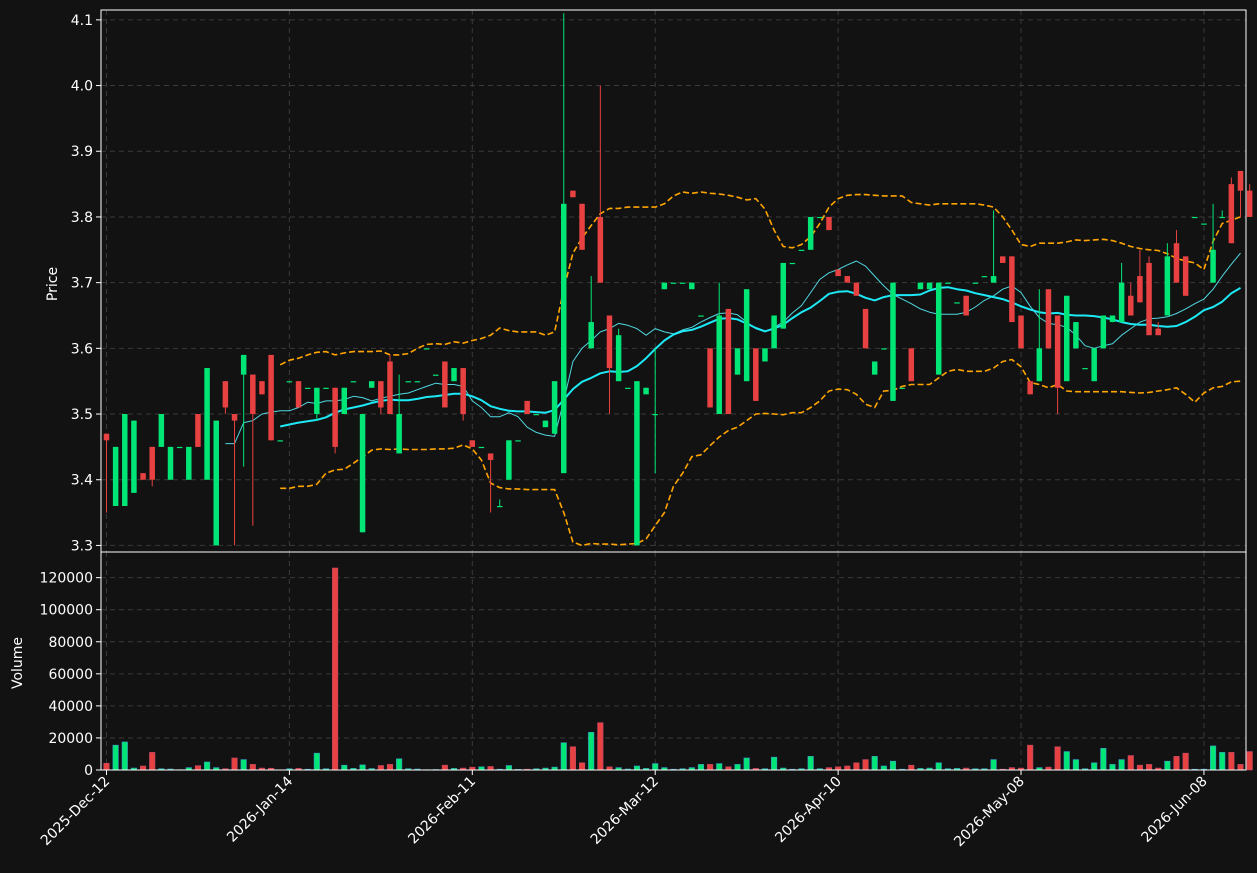 This screenshot has width=1257, height=873. I want to click on price-tick-label: 3.5, so click(82, 415).